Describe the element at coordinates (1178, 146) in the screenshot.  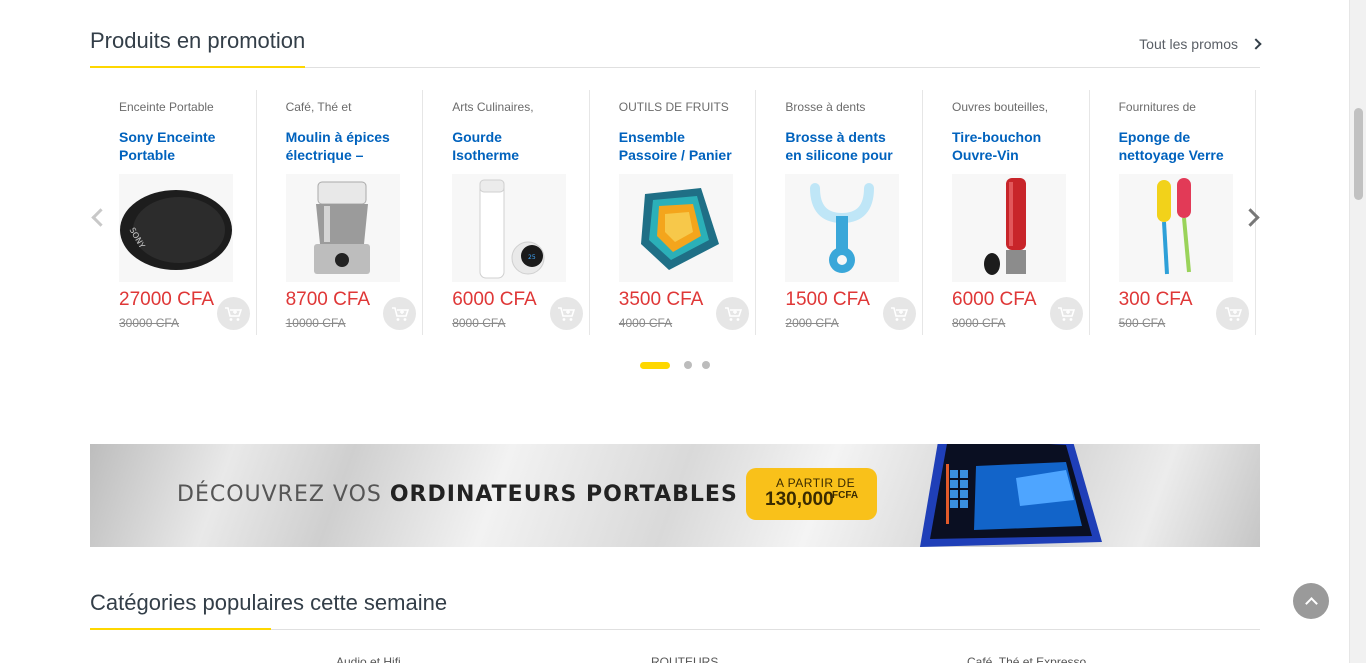
I see `product-name: Eponge de nettoyage Verre` at that location.